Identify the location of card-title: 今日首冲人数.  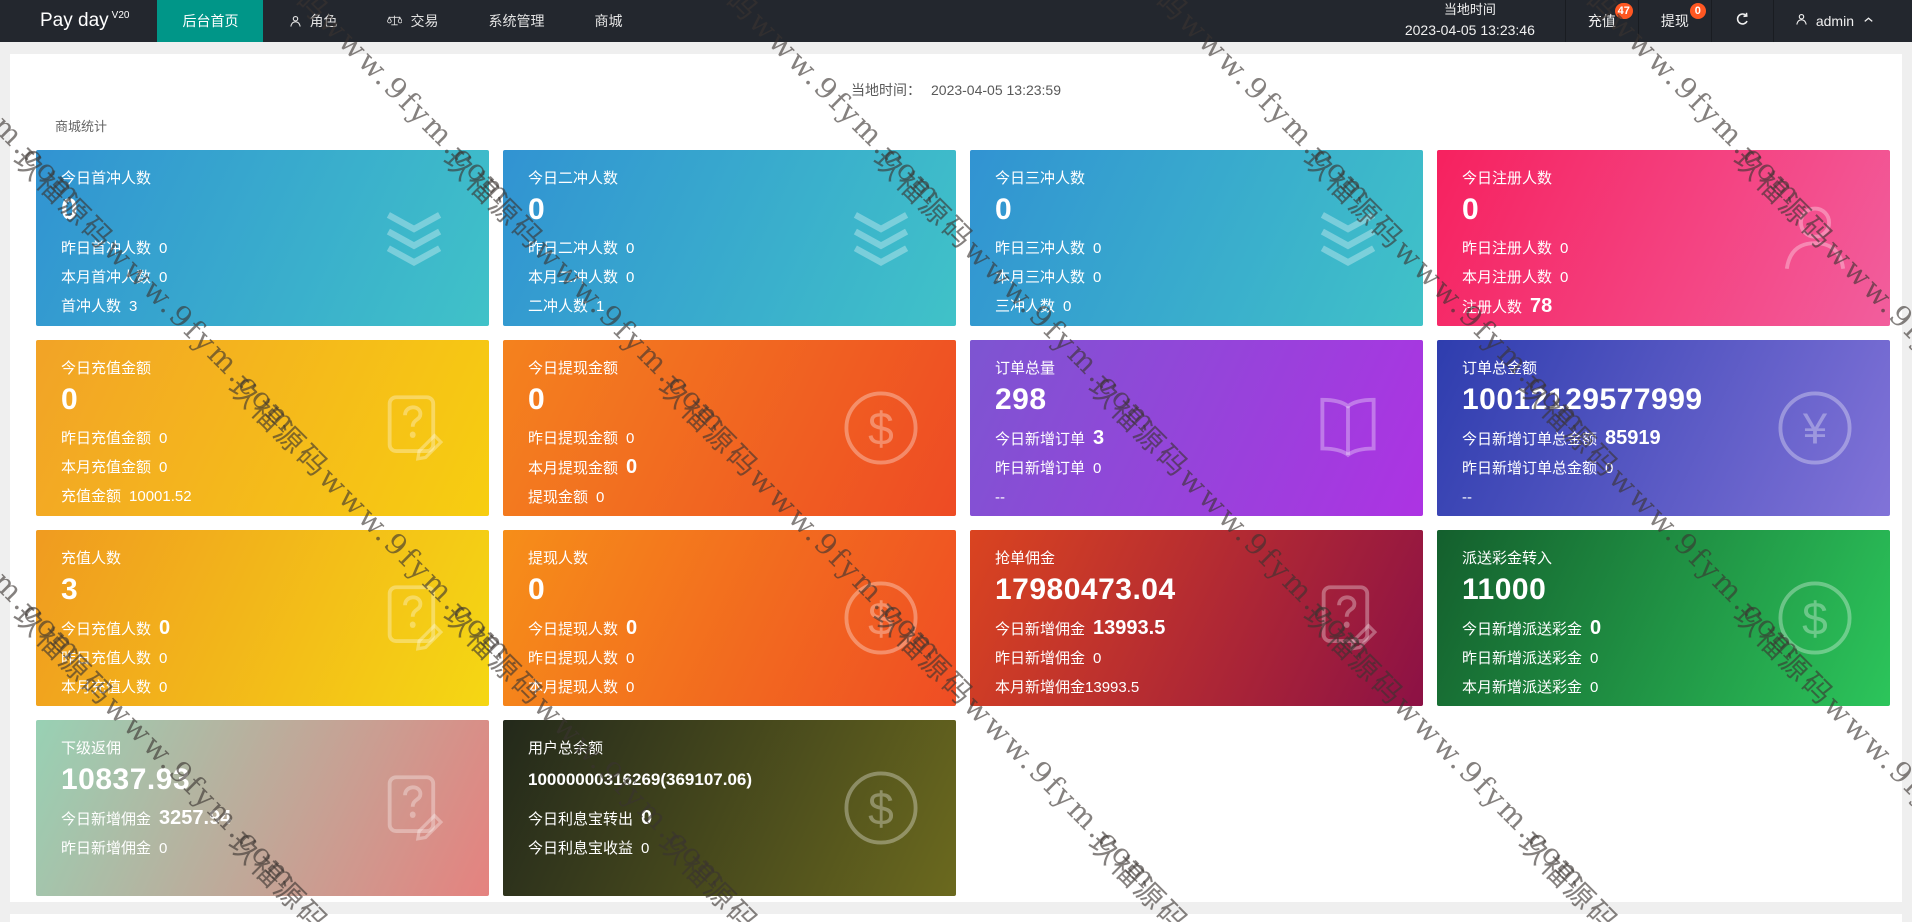
(106, 178).